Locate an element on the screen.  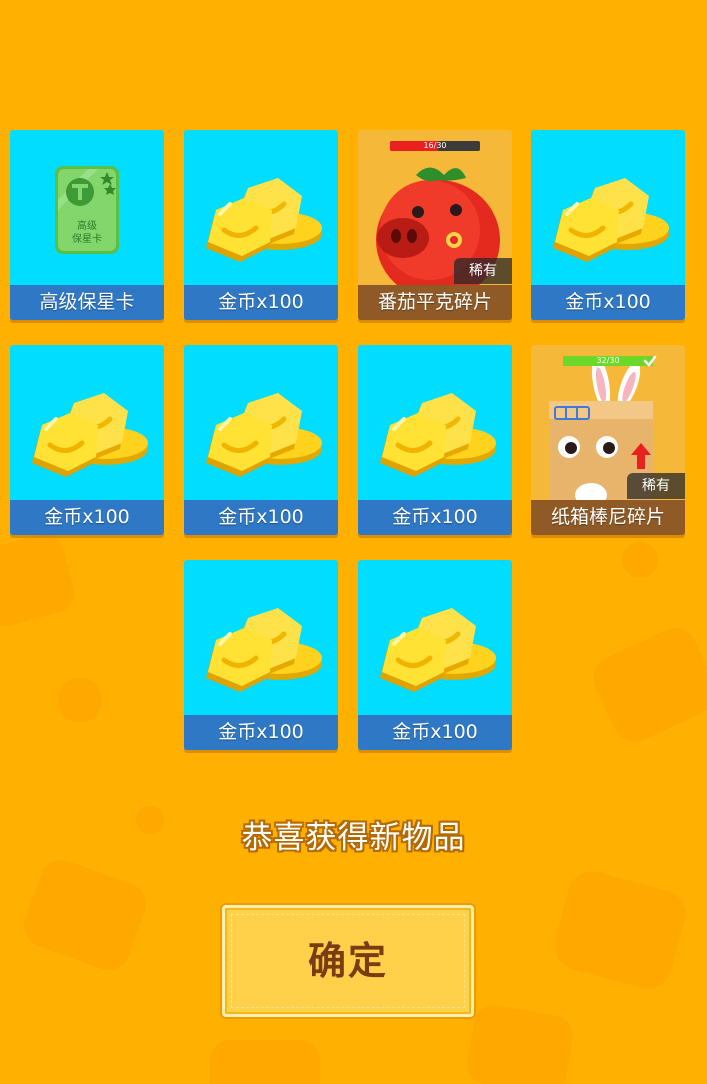
confirm-button-label: 确定 is located at coordinates (347, 961).